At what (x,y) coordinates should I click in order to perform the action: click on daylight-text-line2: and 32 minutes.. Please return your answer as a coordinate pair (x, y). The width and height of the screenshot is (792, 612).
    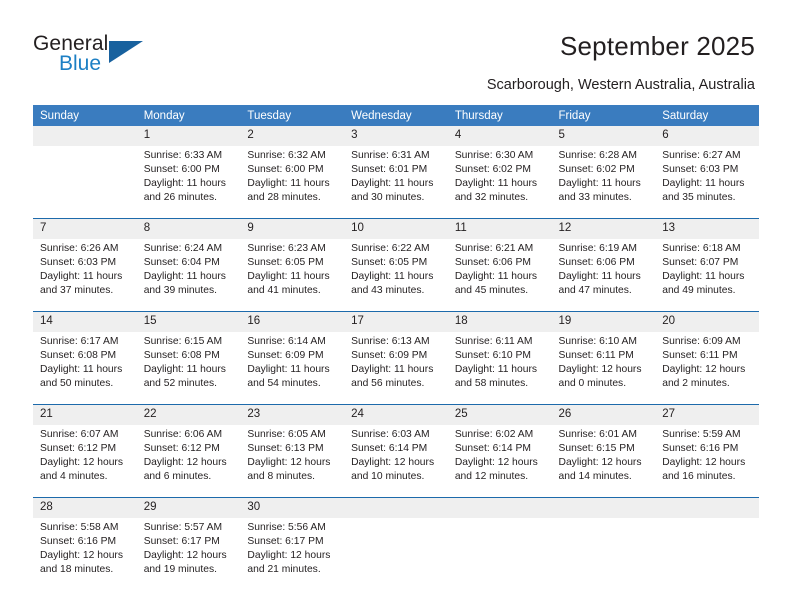
    Looking at the image, I should click on (491, 198).